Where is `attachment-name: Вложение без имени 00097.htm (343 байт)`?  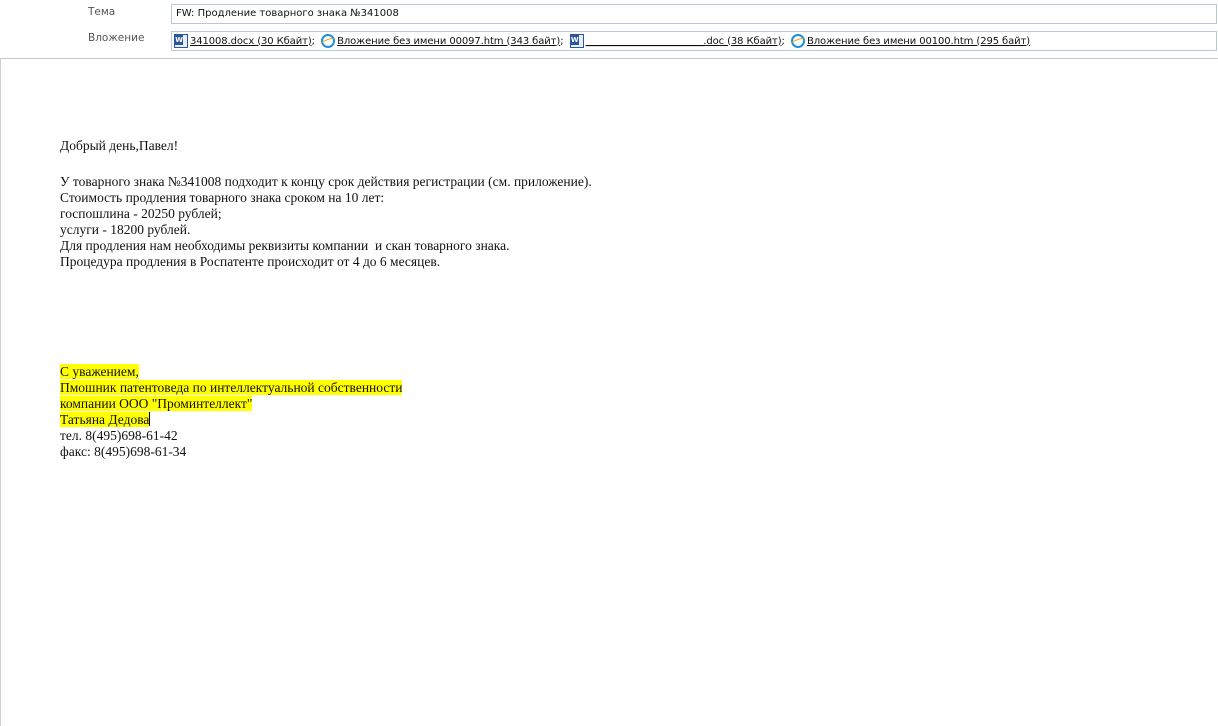 attachment-name: Вложение без имени 00097.htm (343 байт) is located at coordinates (448, 41).